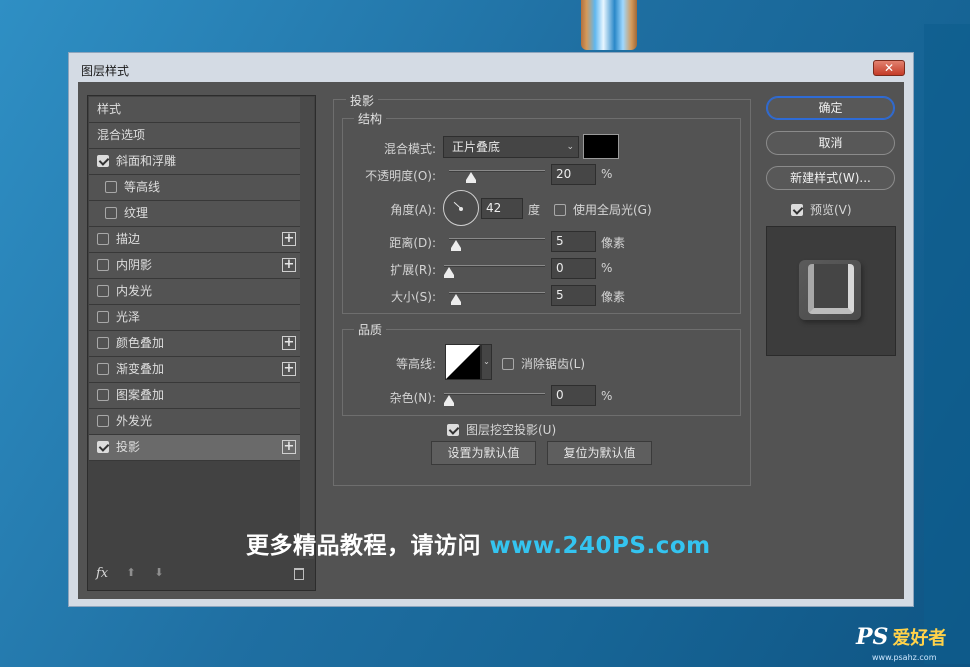 The height and width of the screenshot is (667, 970). Describe the element at coordinates (194, 240) in the screenshot. I see `style-list-item: 描边 +` at that location.